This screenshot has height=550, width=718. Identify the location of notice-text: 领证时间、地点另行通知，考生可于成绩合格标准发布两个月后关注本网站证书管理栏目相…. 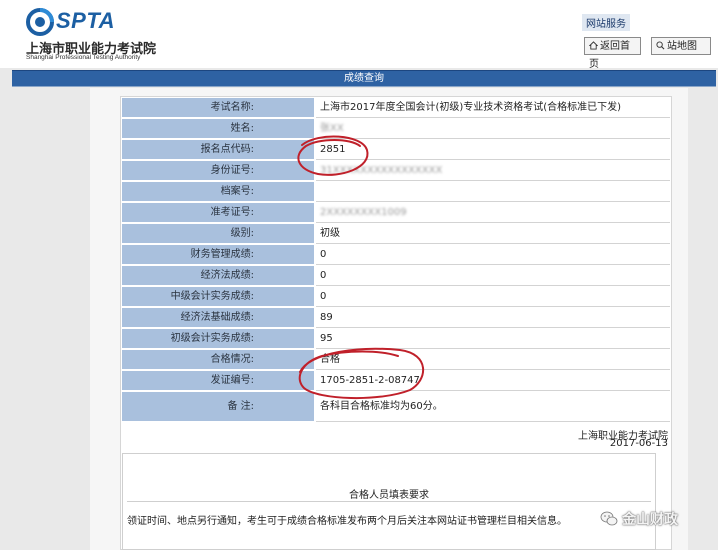
(347, 521).